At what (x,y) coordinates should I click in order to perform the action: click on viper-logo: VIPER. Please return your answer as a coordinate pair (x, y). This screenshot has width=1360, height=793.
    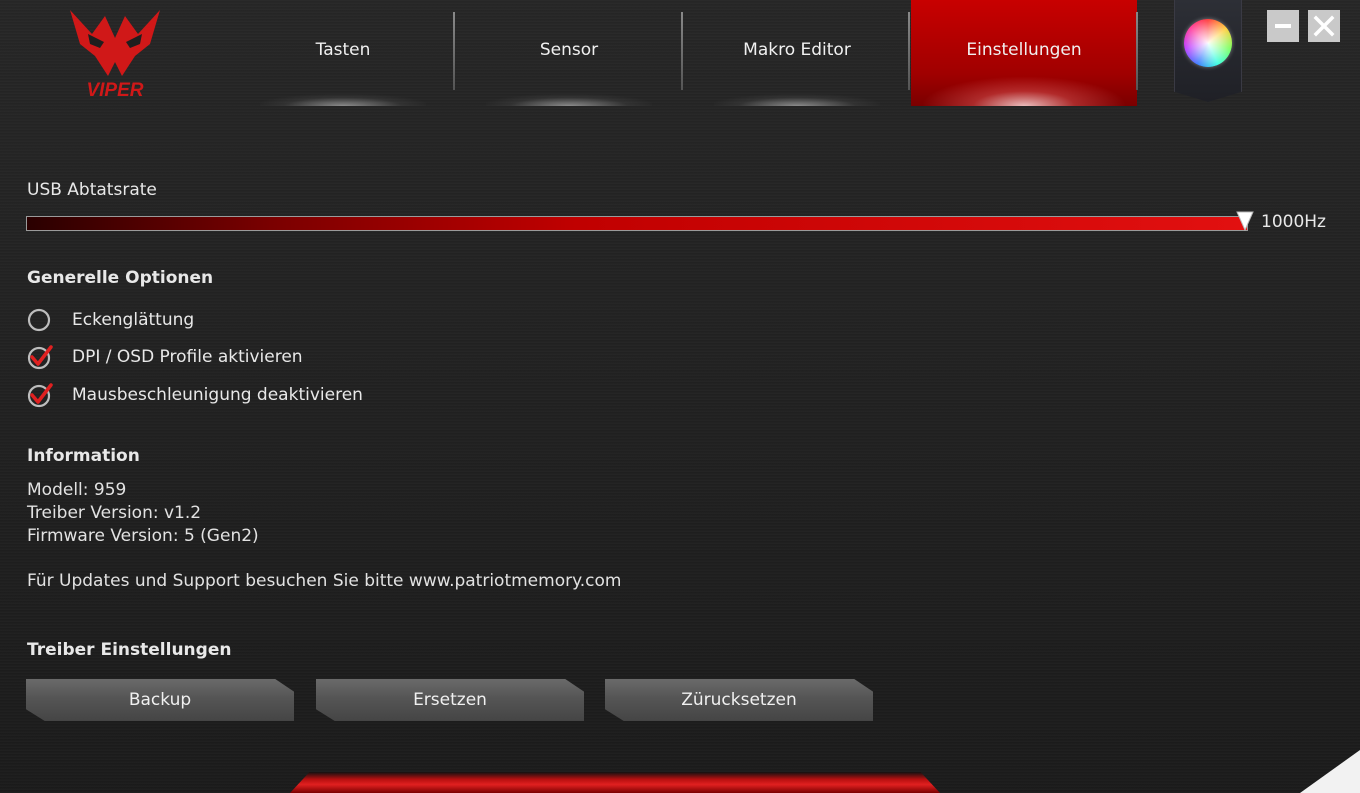
    Looking at the image, I should click on (115, 52).